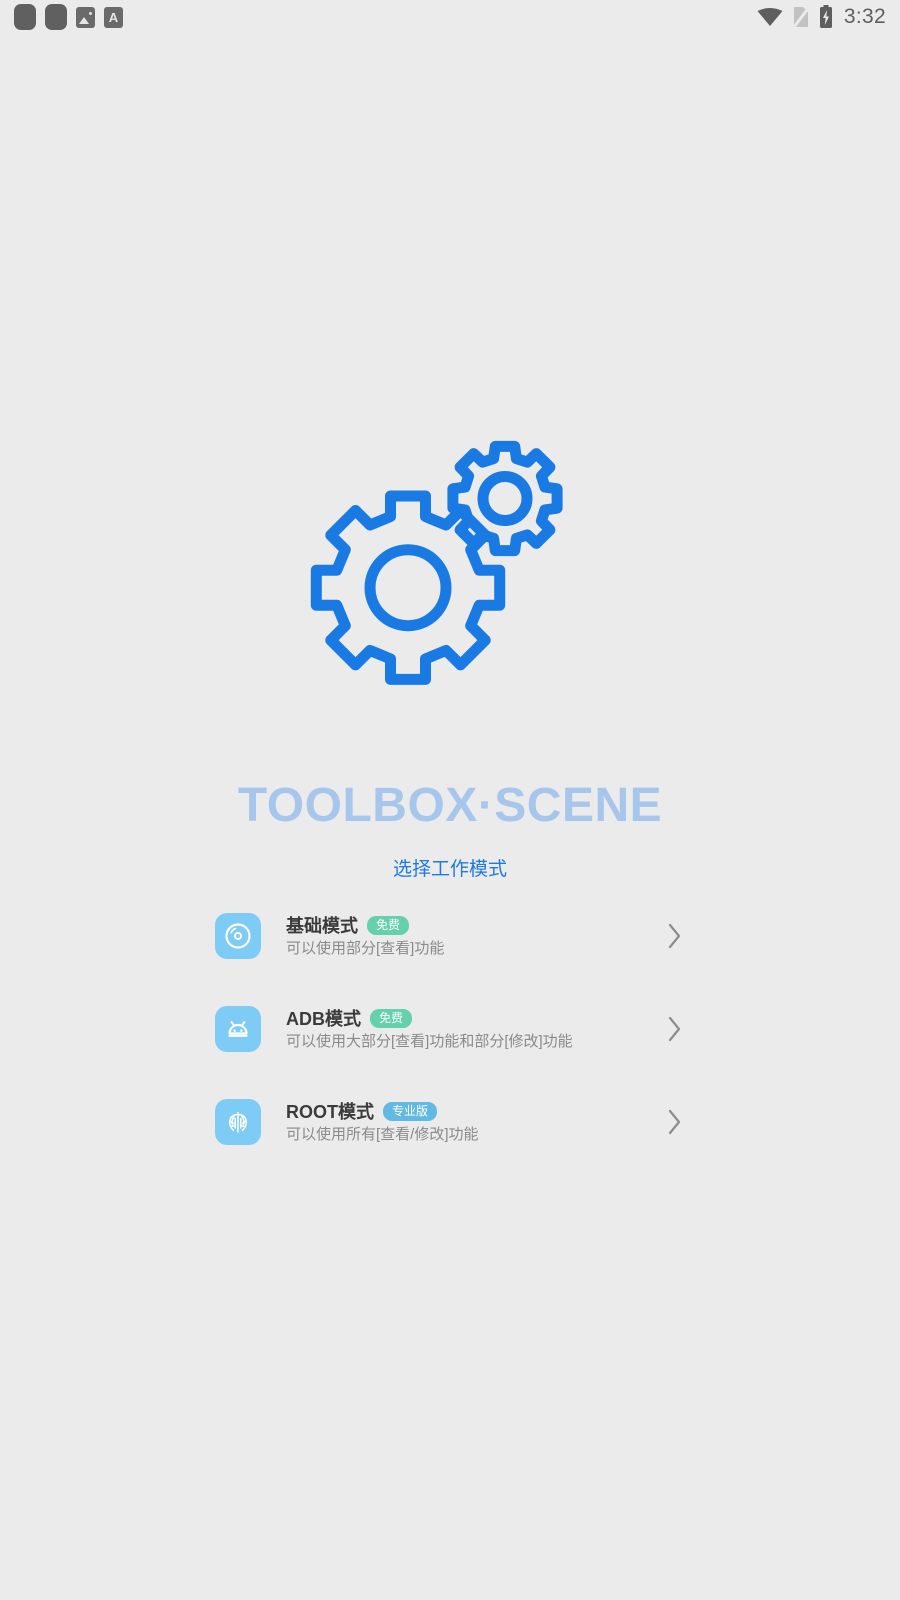 The image size is (900, 1600). I want to click on wifi-icon, so click(770, 17).